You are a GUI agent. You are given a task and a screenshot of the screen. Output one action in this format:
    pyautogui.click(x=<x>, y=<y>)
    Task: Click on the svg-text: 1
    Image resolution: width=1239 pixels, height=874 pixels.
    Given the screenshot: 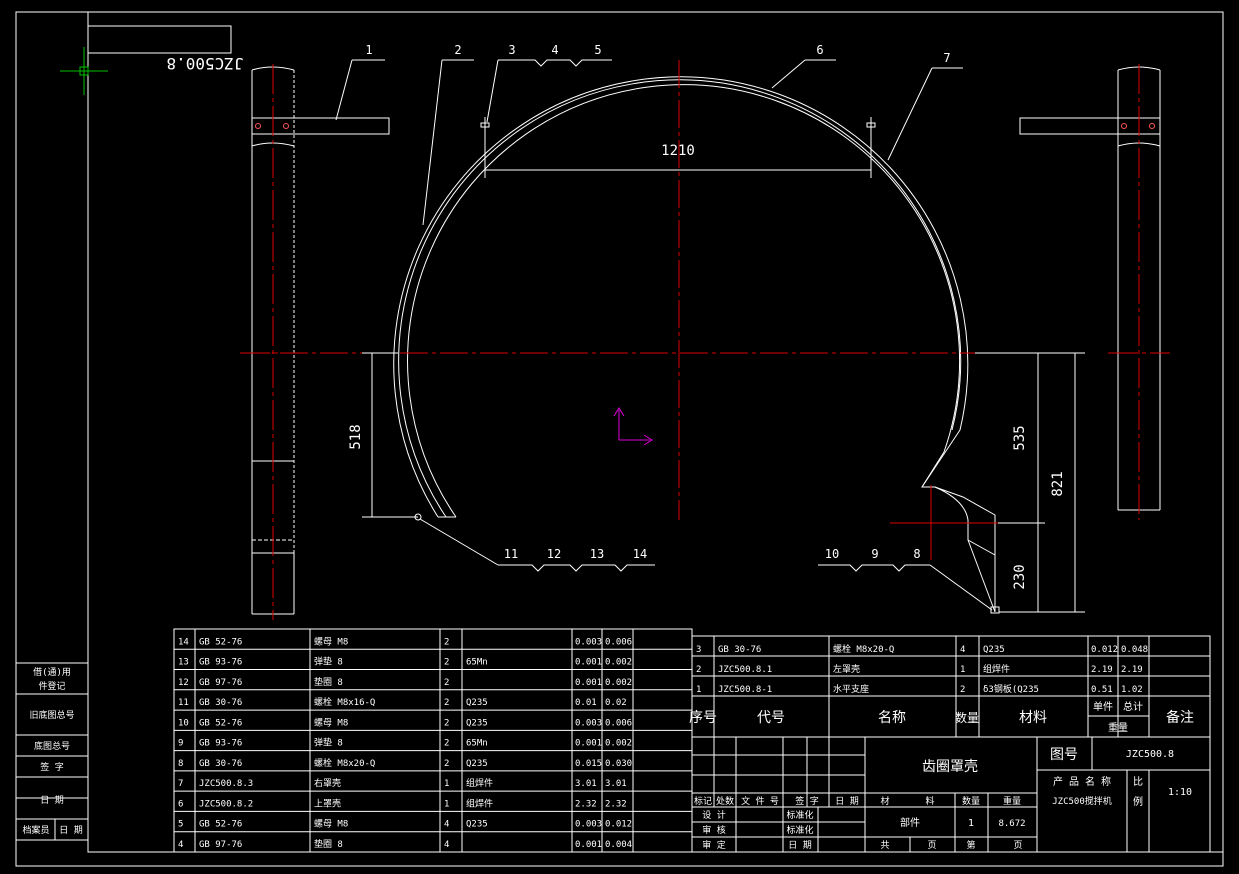 What is the action you would take?
    pyautogui.click(x=971, y=823)
    